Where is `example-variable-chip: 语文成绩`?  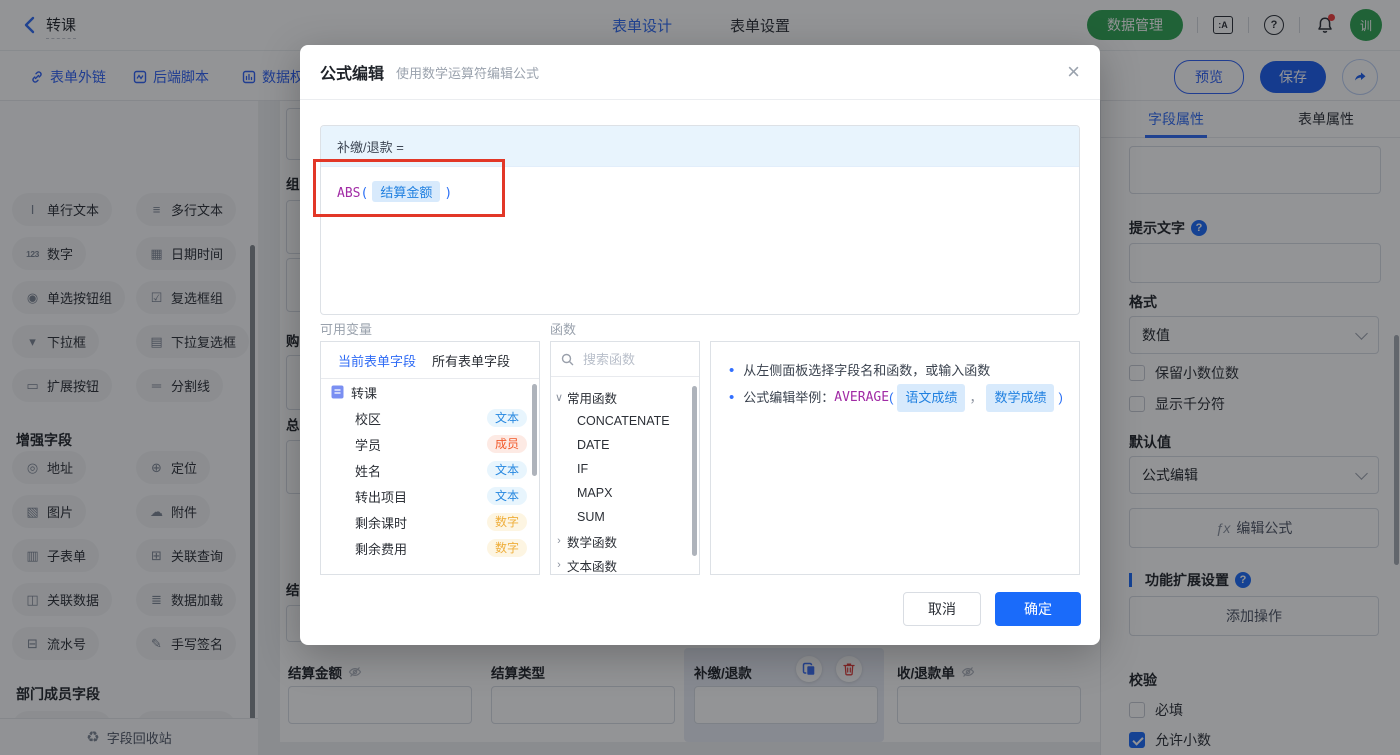 example-variable-chip: 语文成绩 is located at coordinates (931, 398).